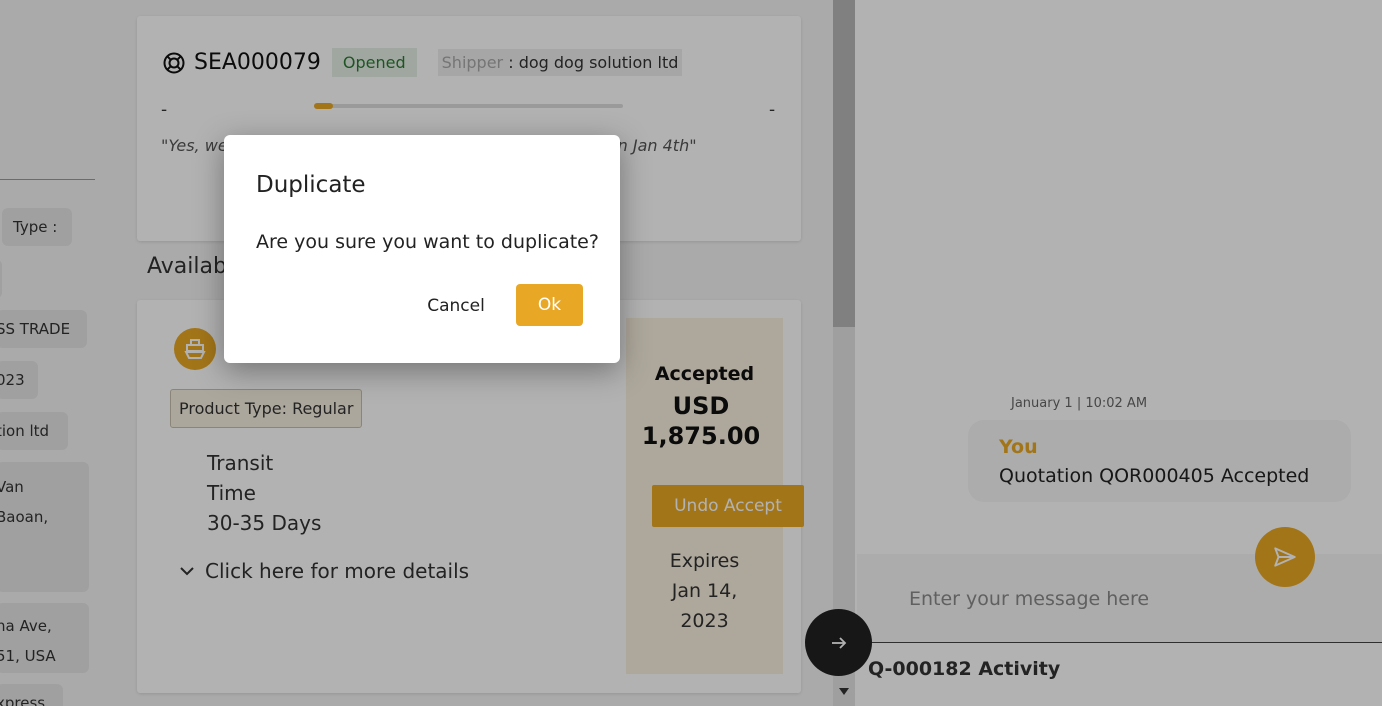 The height and width of the screenshot is (706, 1382). What do you see at coordinates (549, 305) in the screenshot?
I see `ok-button: Ok` at bounding box center [549, 305].